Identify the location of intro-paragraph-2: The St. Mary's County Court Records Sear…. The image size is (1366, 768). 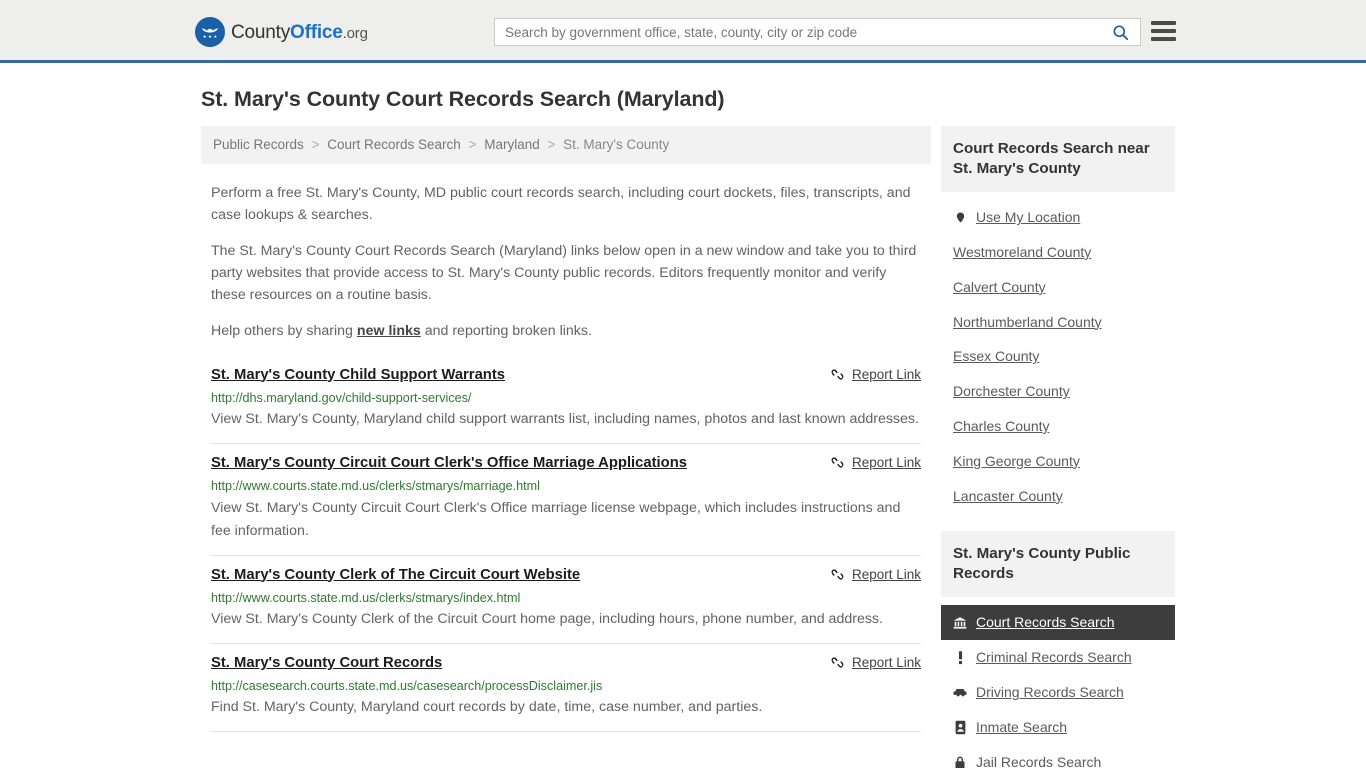
(564, 272).